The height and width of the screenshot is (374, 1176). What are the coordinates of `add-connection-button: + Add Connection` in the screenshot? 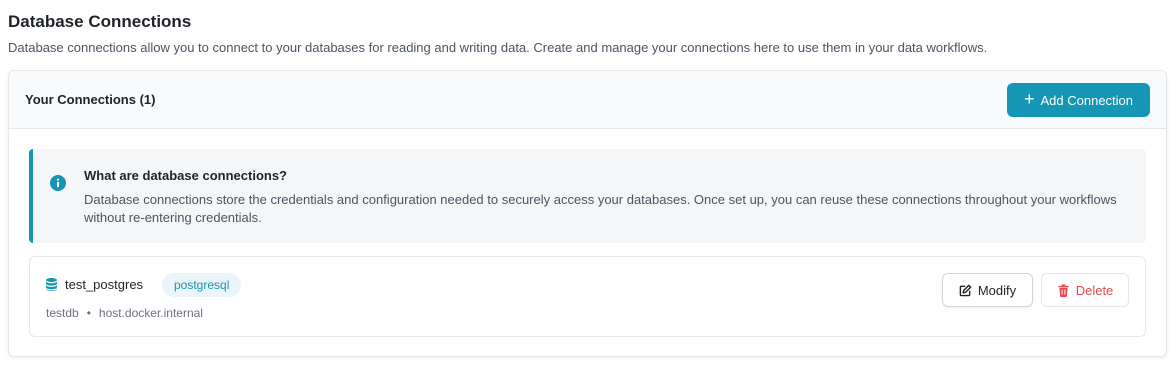 It's located at (1078, 100).